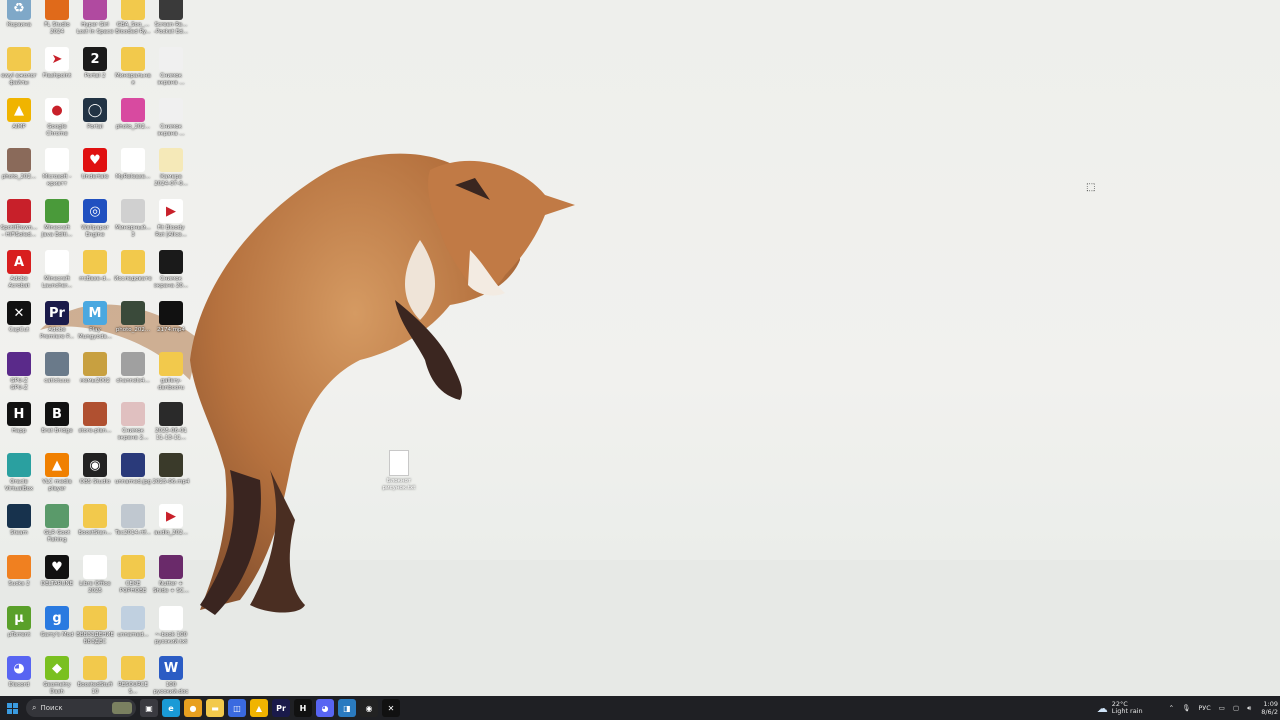 Image resolution: width=1280 pixels, height=720 pixels. I want to click on desktop-shortcut: ▲ AIMP, so click(19, 123).